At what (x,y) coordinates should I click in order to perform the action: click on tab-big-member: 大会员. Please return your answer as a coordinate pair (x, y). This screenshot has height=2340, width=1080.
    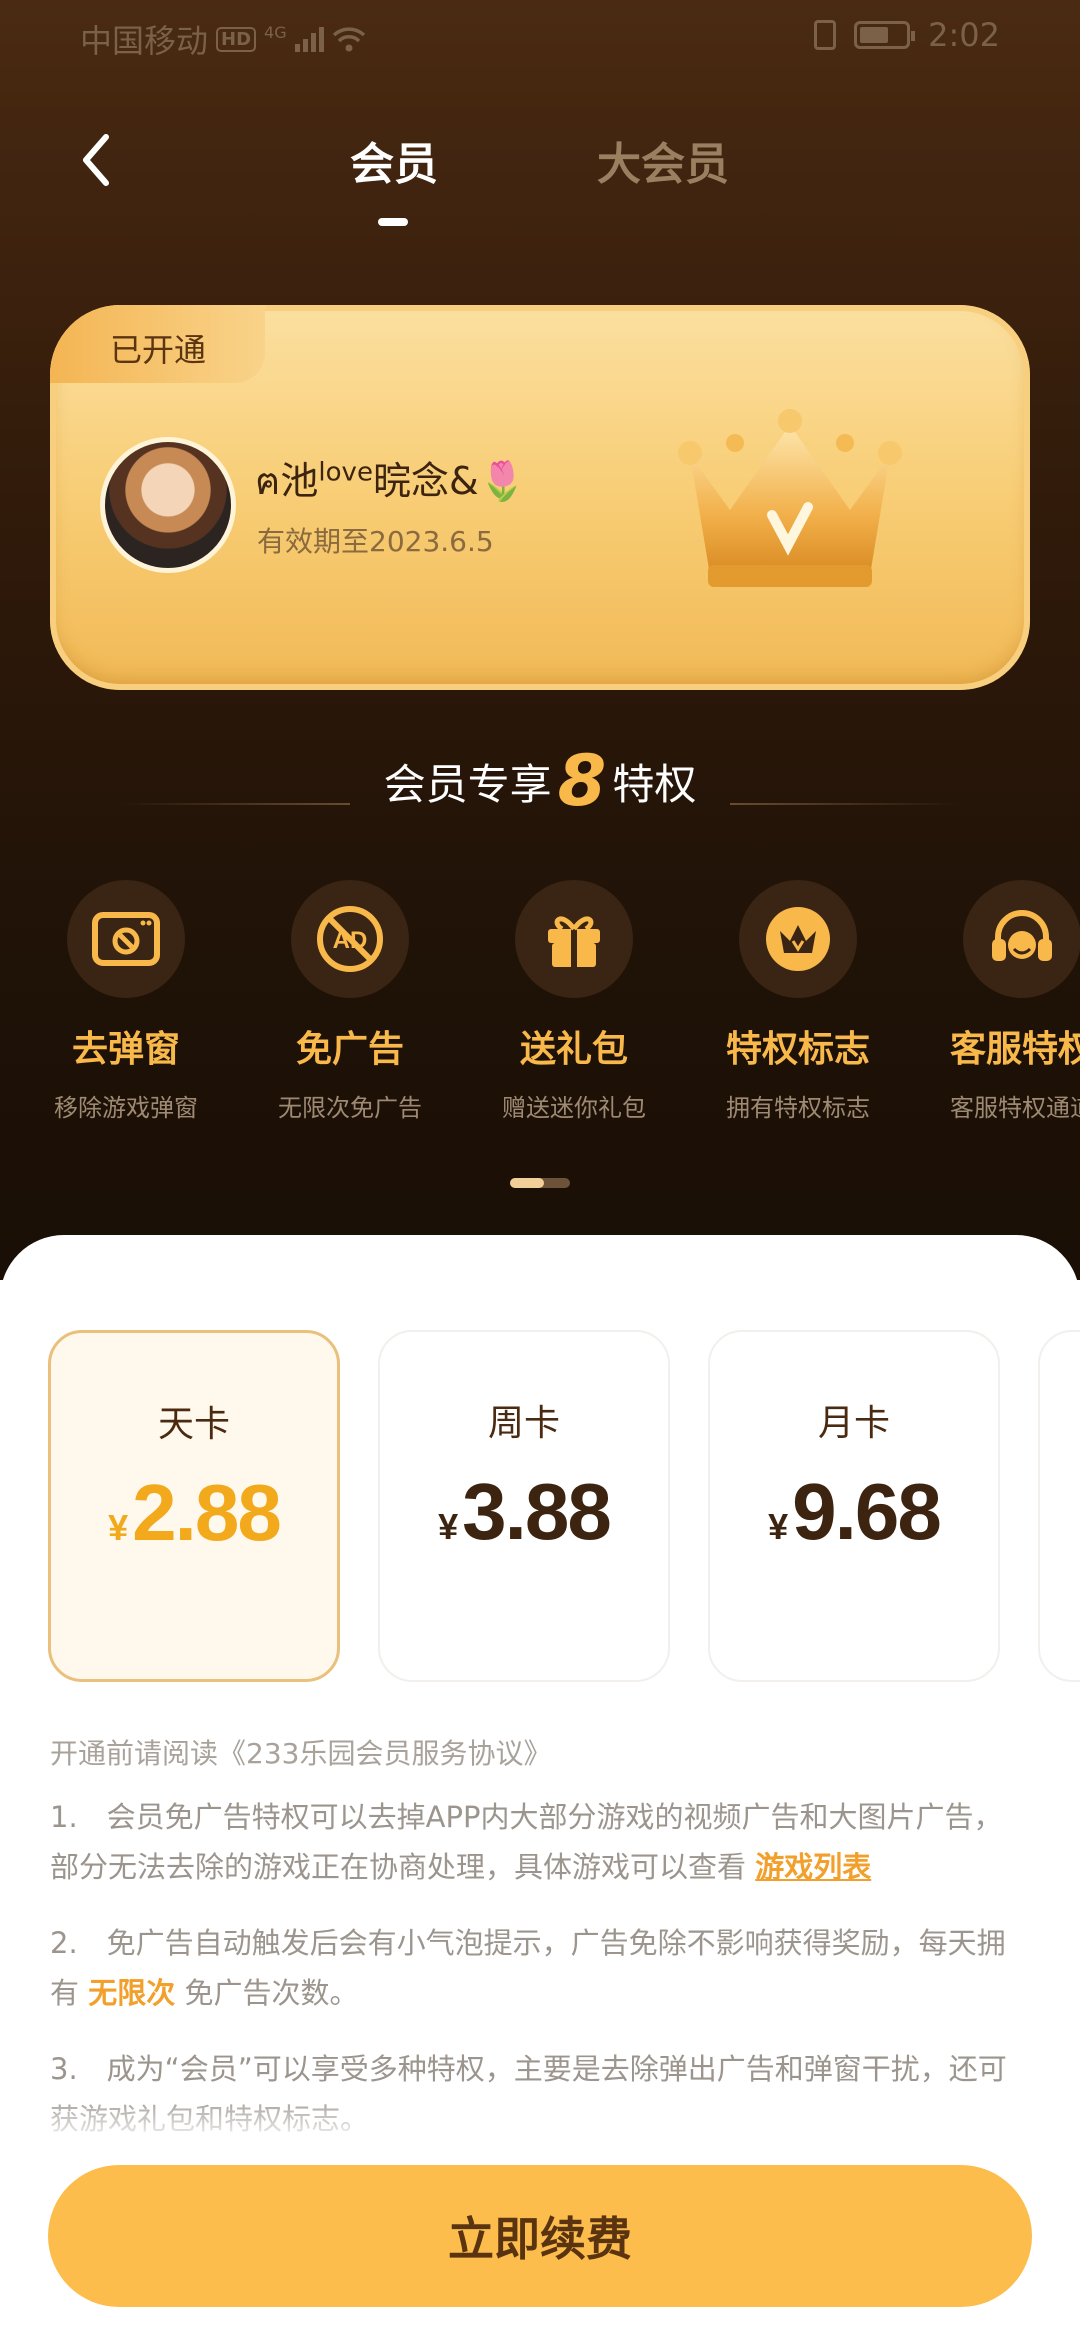
    Looking at the image, I should click on (663, 160).